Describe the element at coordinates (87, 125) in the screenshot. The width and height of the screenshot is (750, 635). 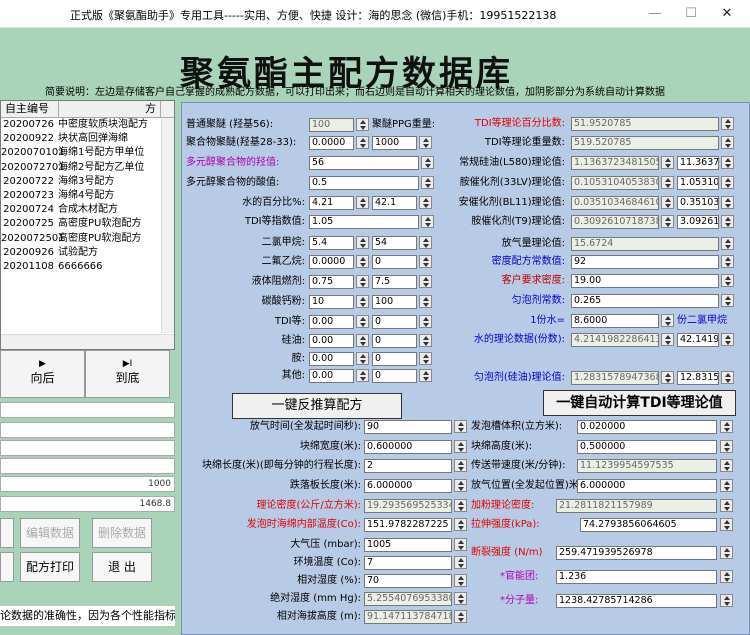
I see `list-item: 20200726 中密度软质块泡配方` at that location.